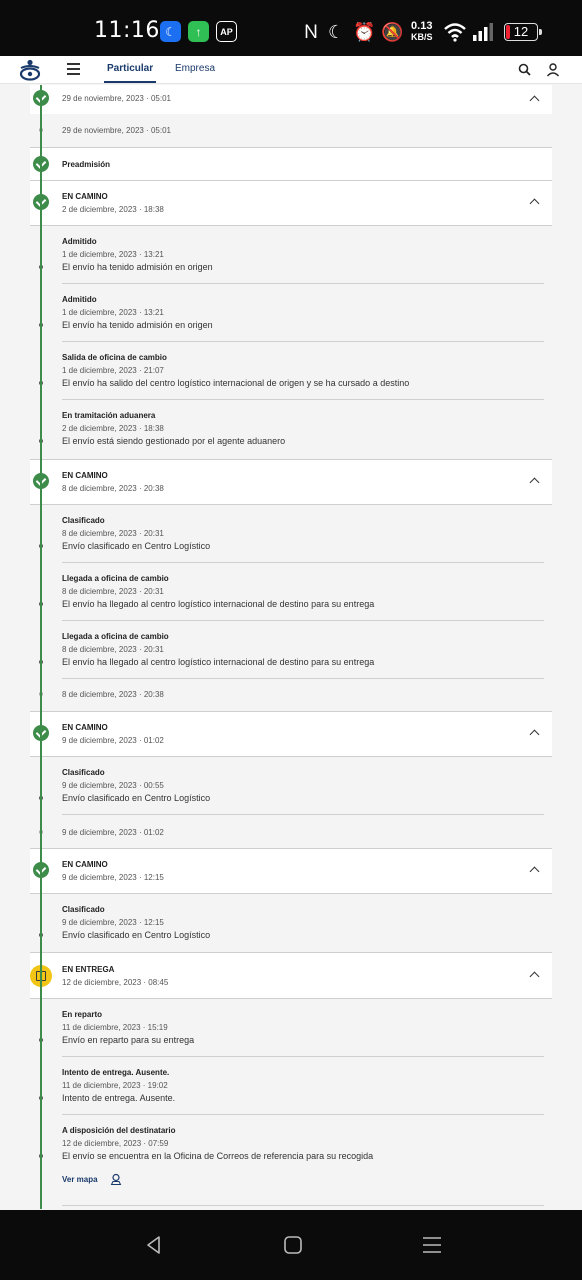 This screenshot has width=582, height=1280. I want to click on mute-icon: 🔕, so click(392, 32).